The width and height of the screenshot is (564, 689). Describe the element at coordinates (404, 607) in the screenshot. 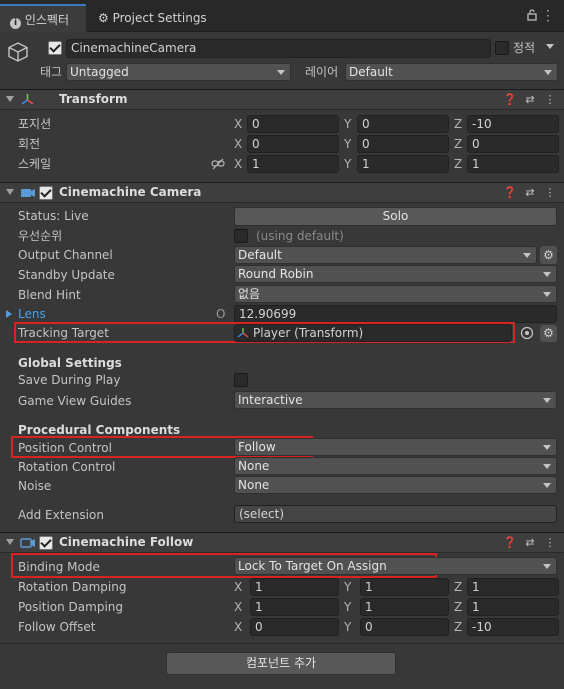

I see `position-damping-y-field: 1` at that location.